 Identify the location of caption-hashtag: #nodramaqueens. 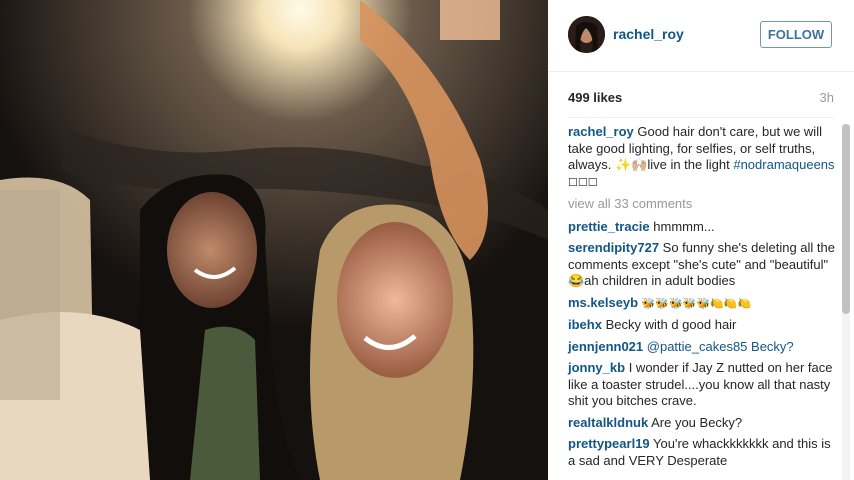
(783, 164).